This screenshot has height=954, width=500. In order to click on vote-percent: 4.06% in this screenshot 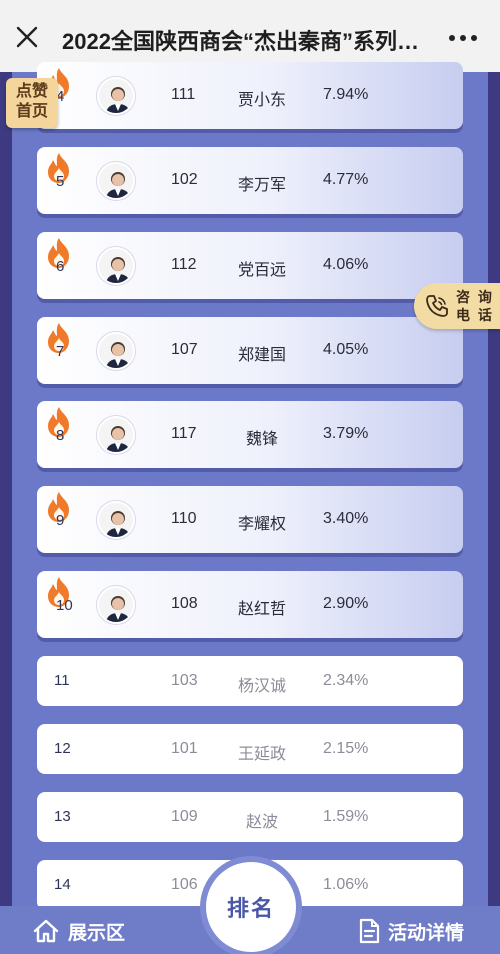, I will do `click(346, 264)`.